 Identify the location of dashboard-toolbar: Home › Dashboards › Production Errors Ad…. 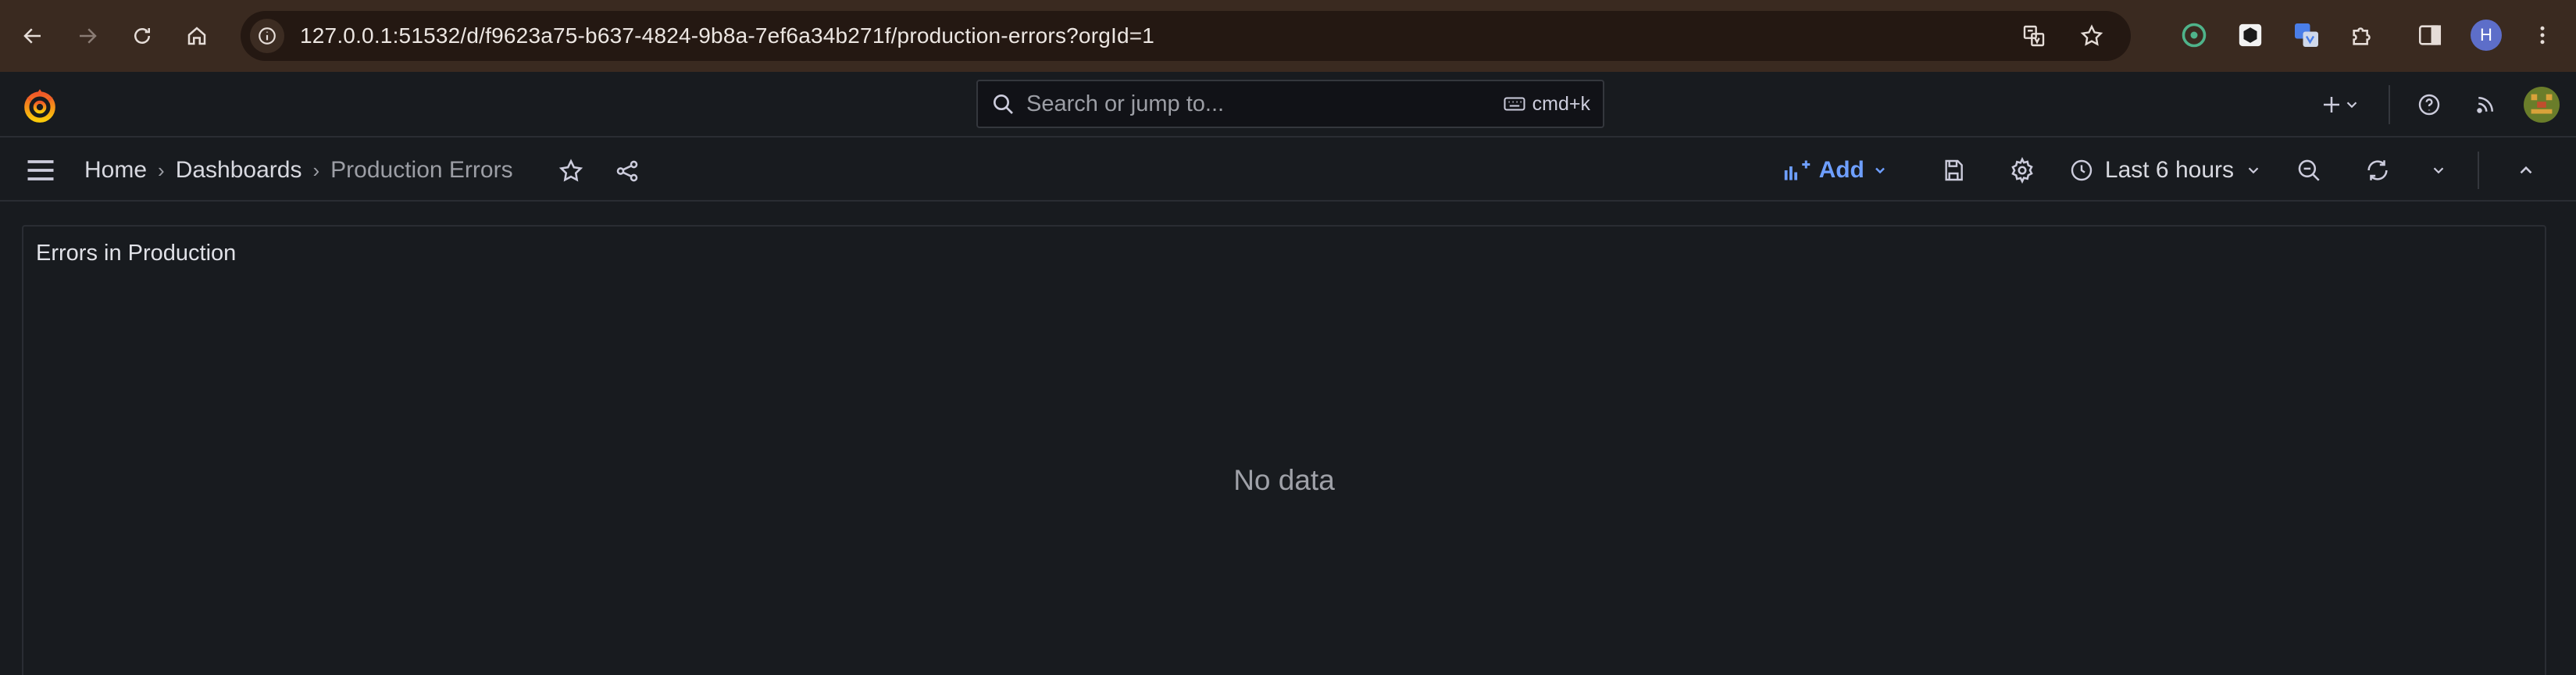
(1288, 170).